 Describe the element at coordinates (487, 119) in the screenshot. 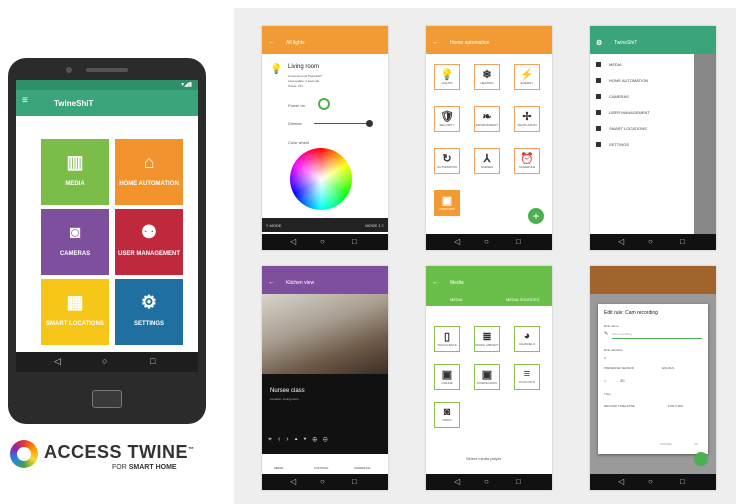

I see `automation-item: ❧ ENVIRONMENT` at that location.